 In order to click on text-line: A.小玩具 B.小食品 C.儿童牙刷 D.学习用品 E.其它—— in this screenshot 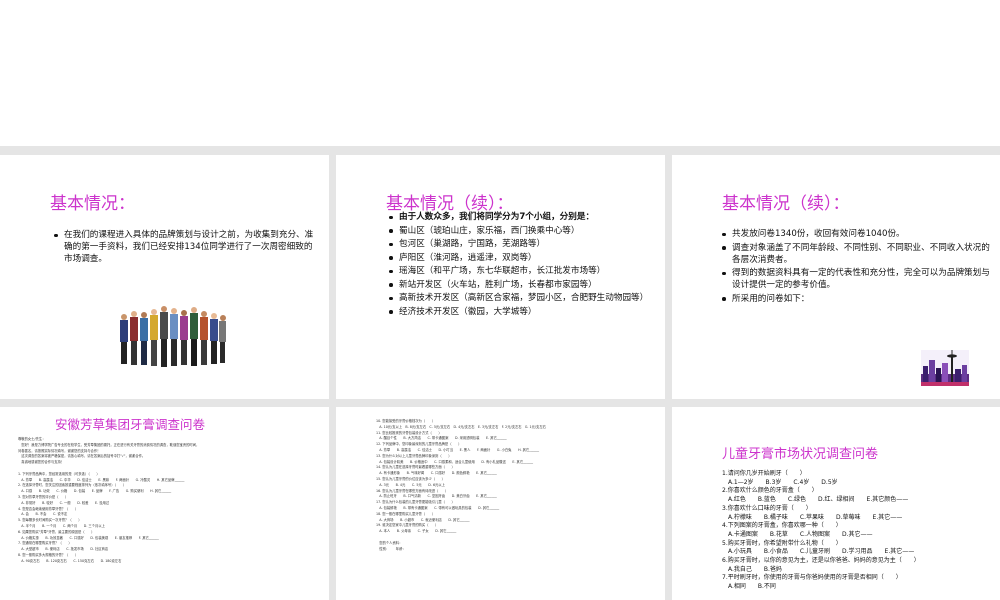, I will do `click(818, 552)`.